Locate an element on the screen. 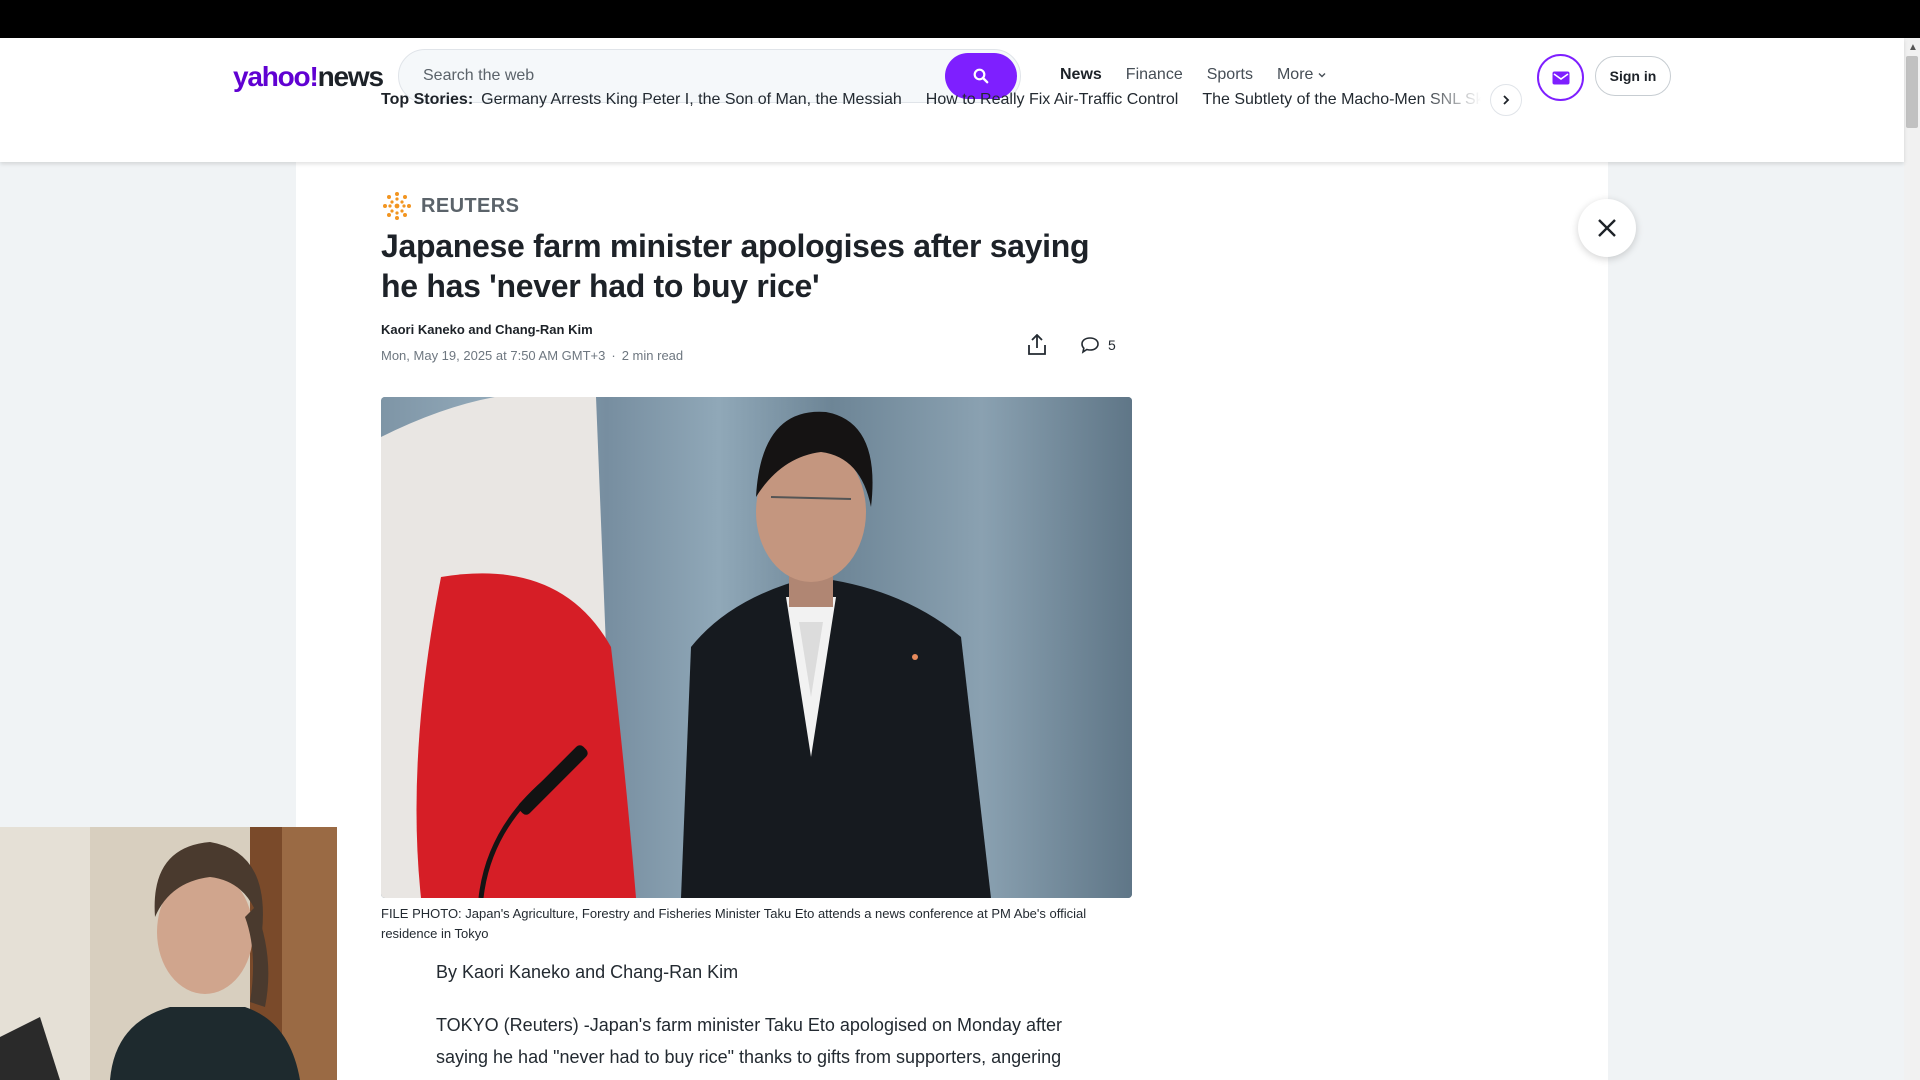 This screenshot has height=1080, width=1920. nav-more: More is located at coordinates (1302, 75).